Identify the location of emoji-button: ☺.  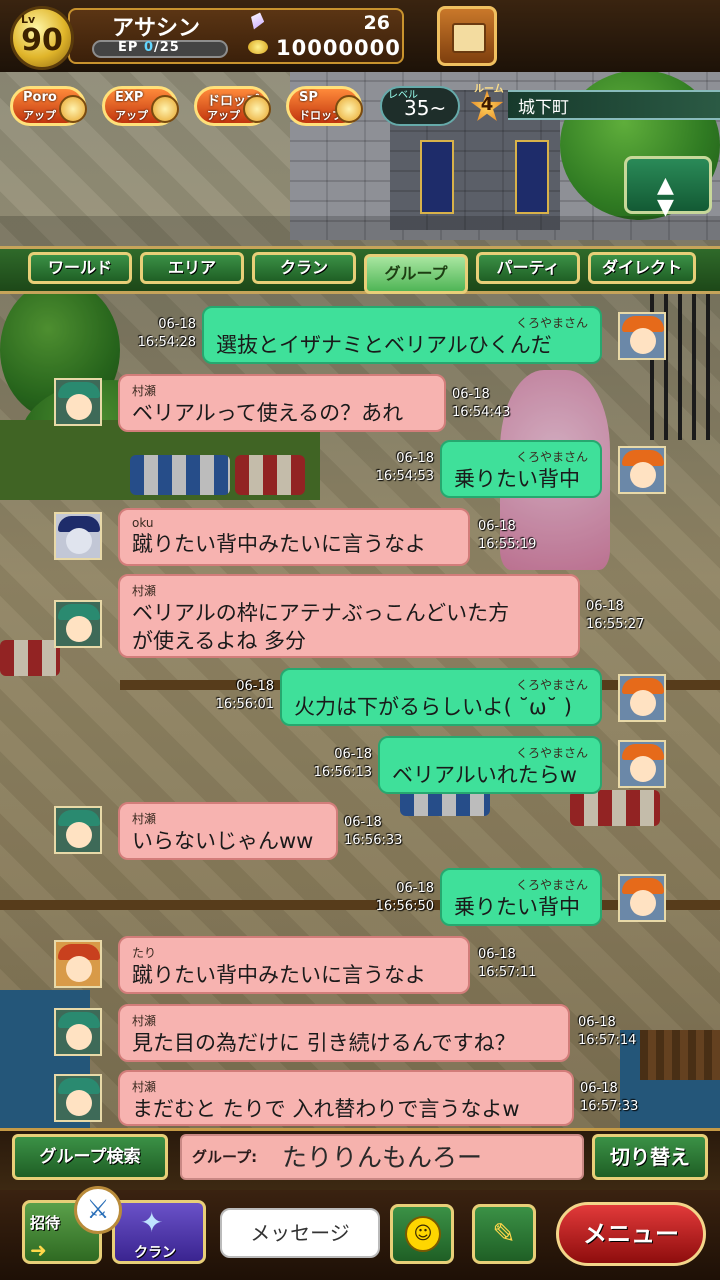
(422, 1234).